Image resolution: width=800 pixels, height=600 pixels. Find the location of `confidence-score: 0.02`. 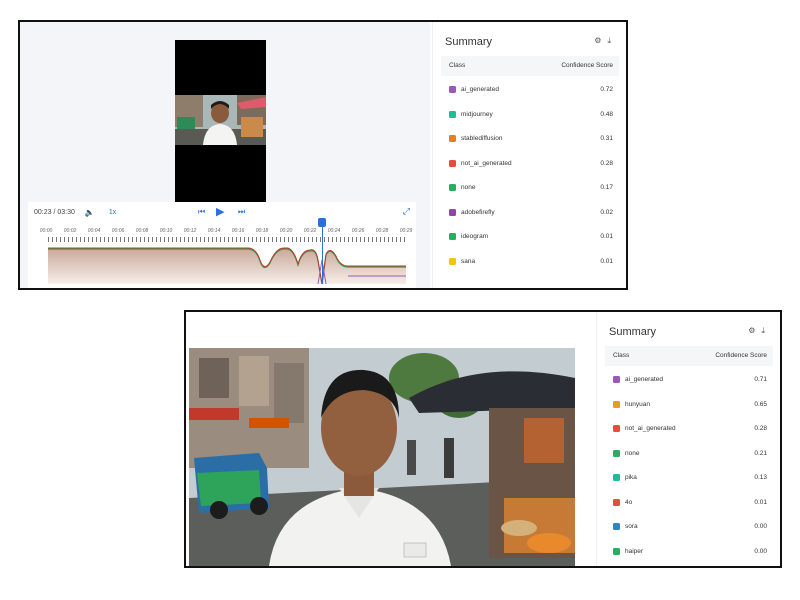

confidence-score: 0.02 is located at coordinates (606, 212).